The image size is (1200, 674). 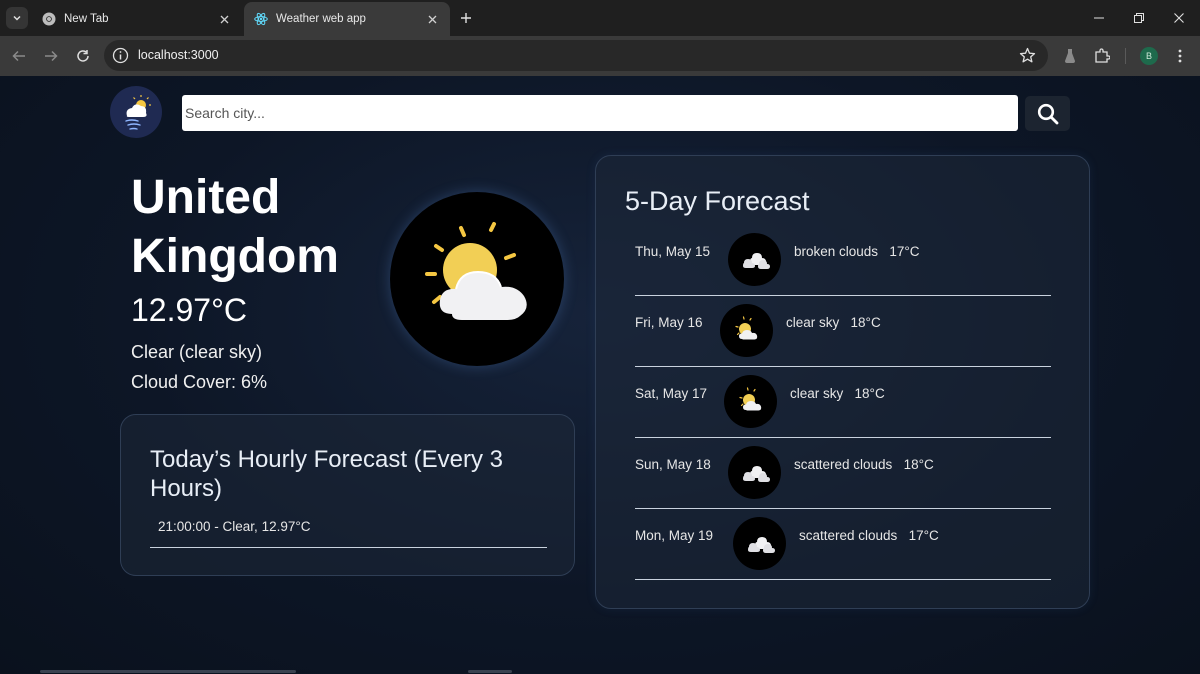 What do you see at coordinates (235, 227) in the screenshot?
I see `city-name: United Kingdom` at bounding box center [235, 227].